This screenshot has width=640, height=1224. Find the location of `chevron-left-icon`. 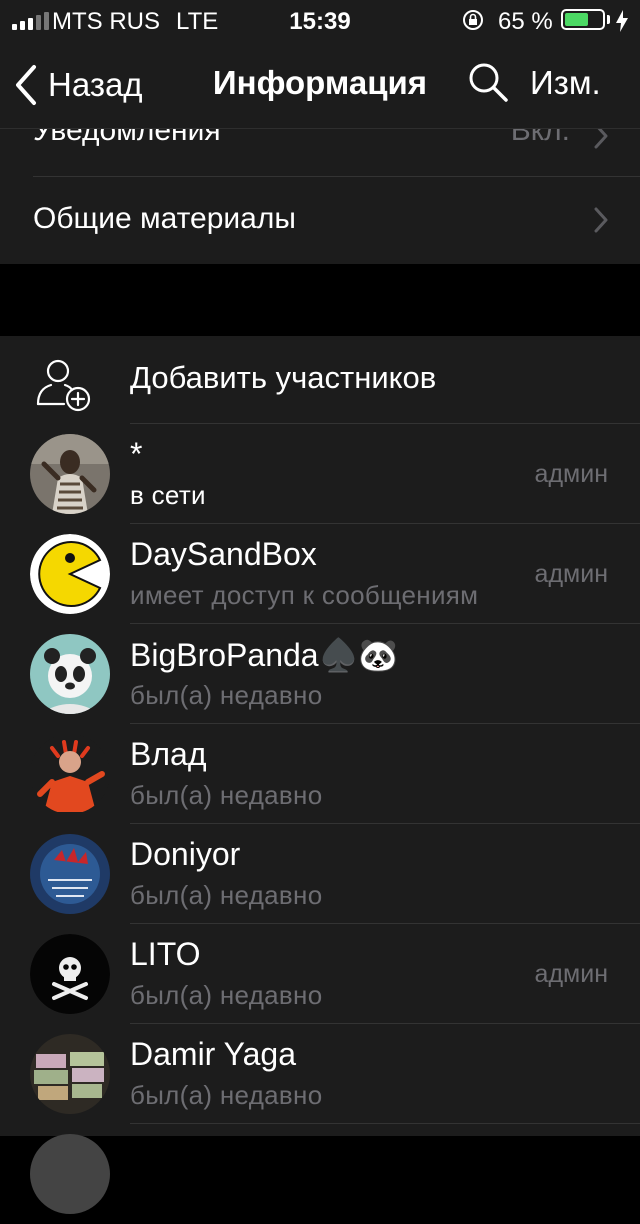

chevron-left-icon is located at coordinates (26, 85).